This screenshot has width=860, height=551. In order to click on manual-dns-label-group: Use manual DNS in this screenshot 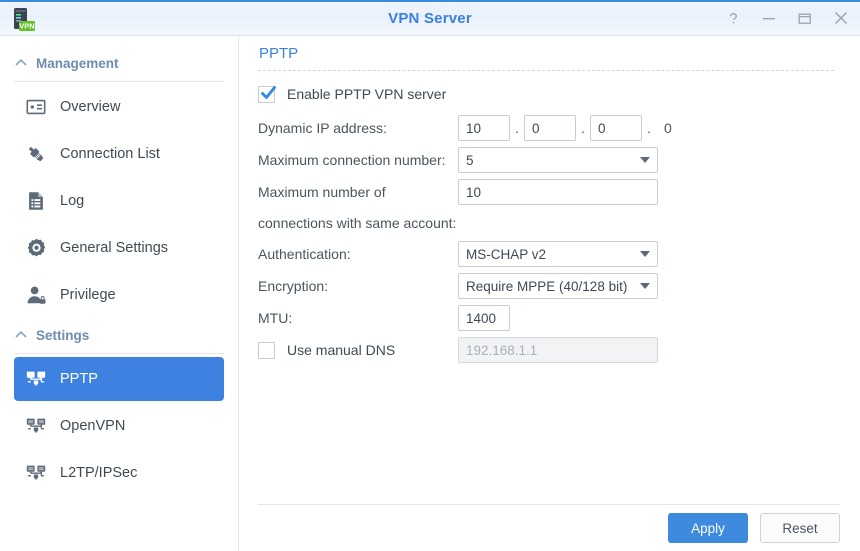, I will do `click(358, 350)`.